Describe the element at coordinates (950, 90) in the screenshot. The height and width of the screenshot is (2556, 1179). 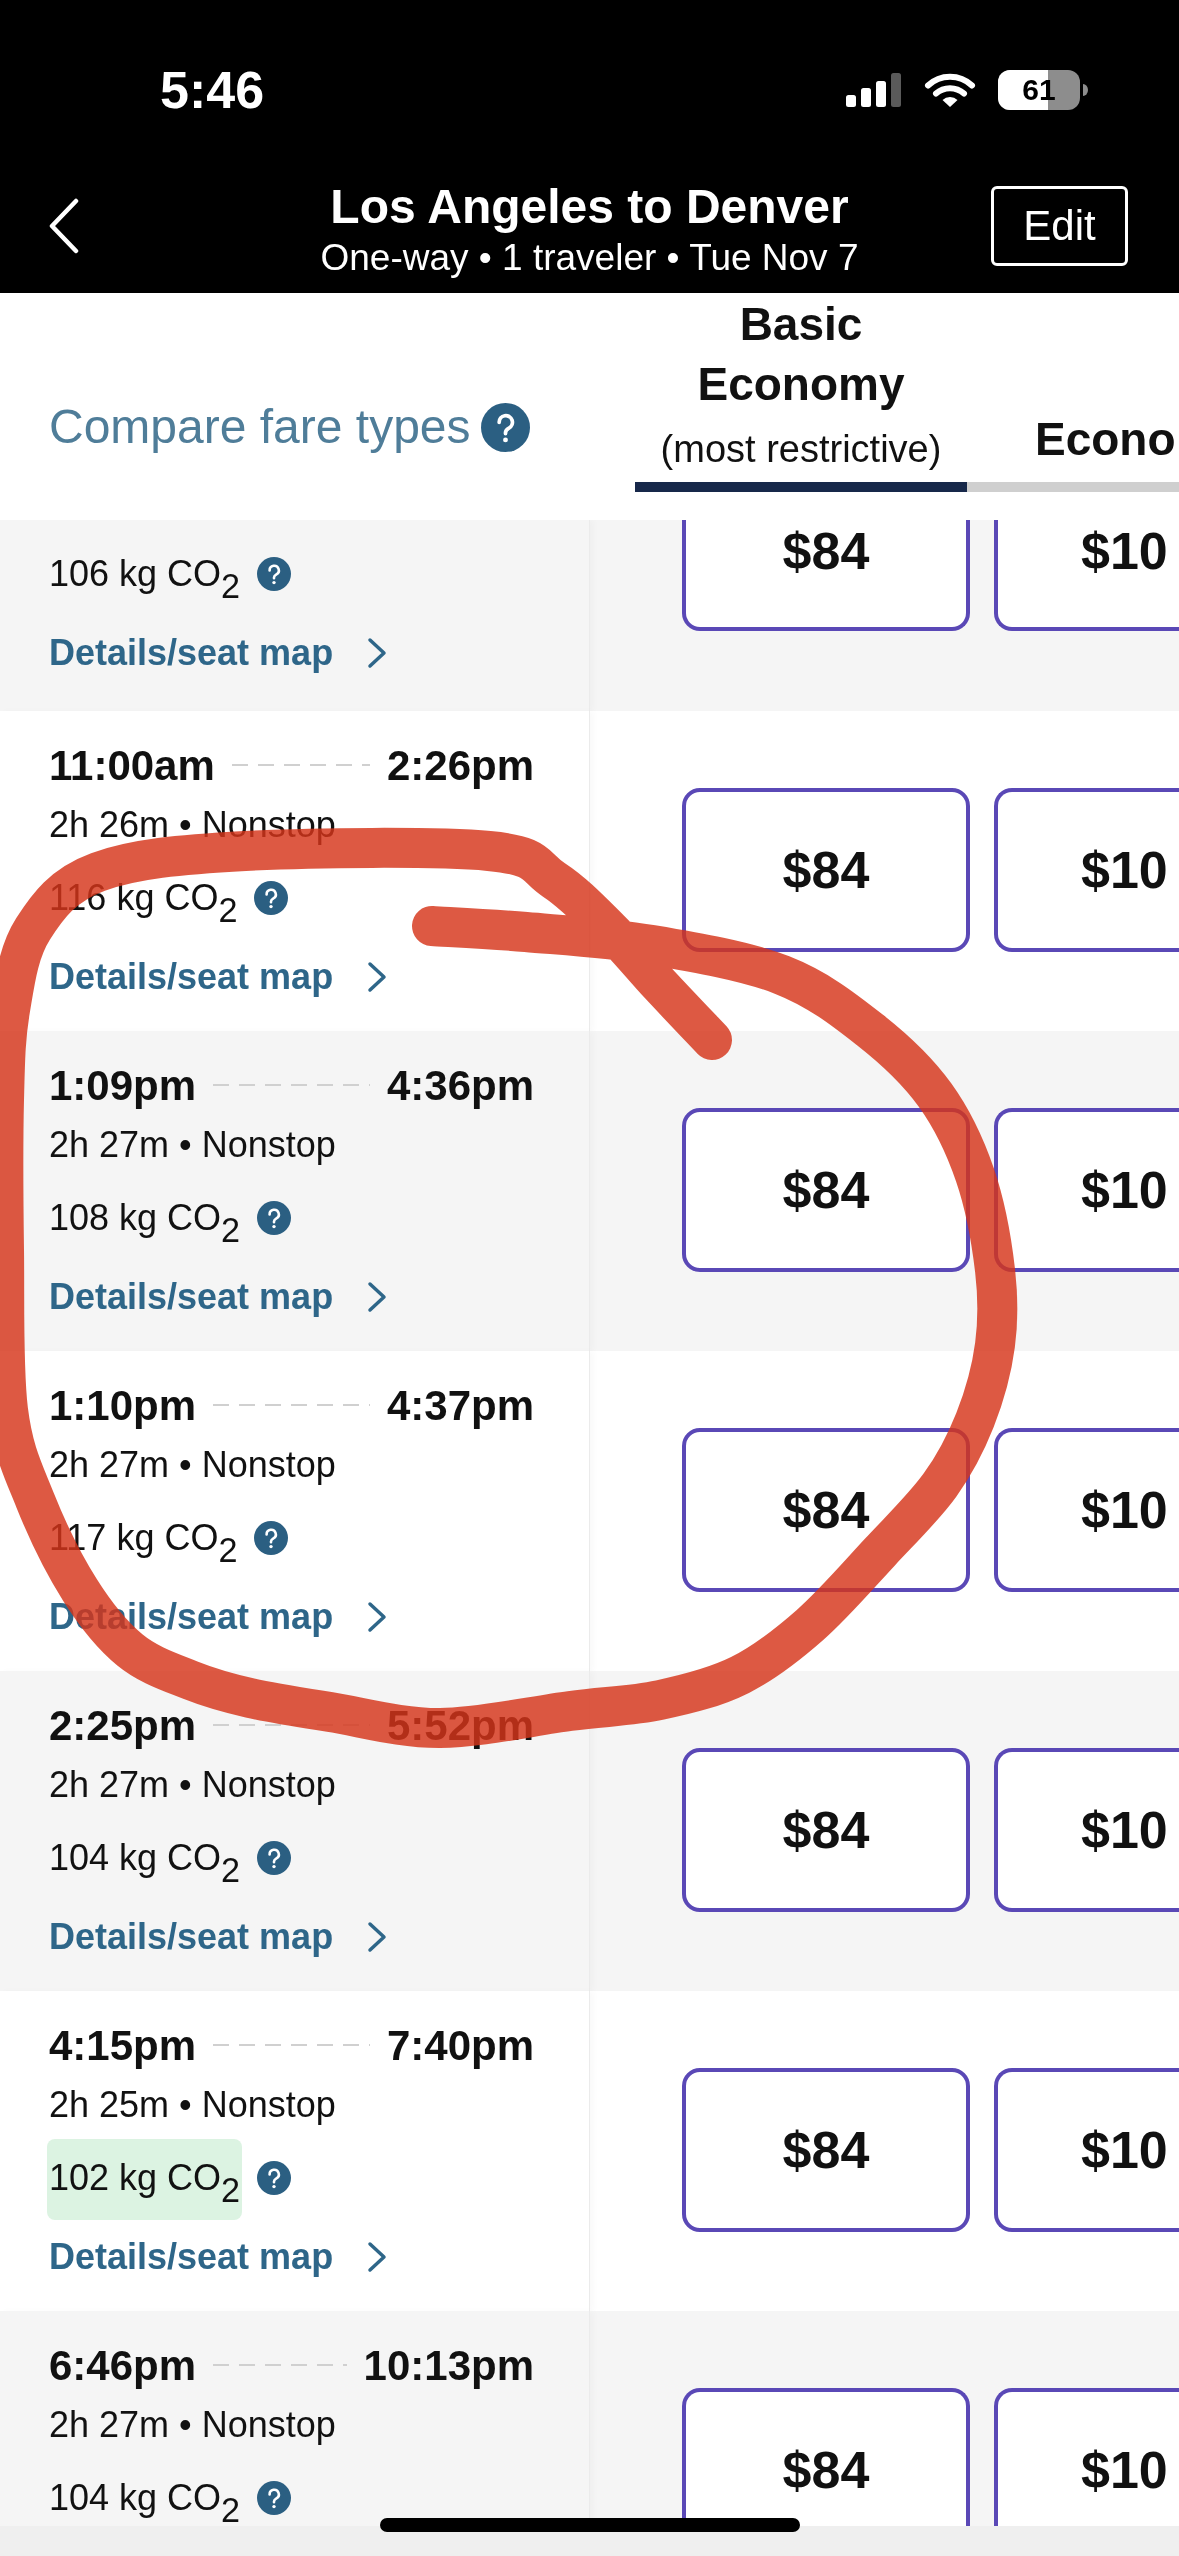
I see `wifi-icon` at that location.